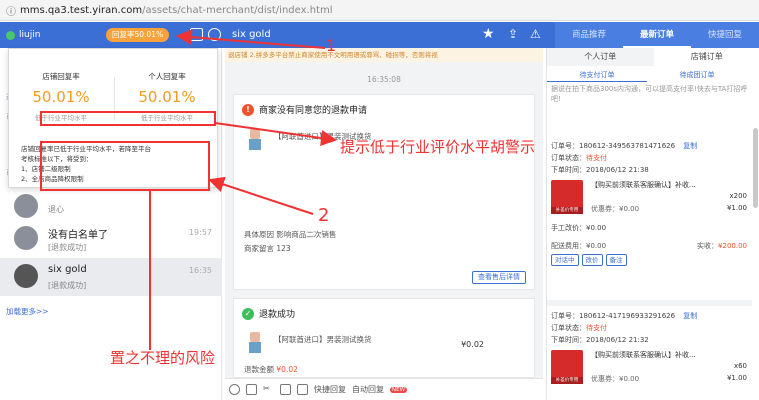 This screenshot has height=400, width=759. What do you see at coordinates (755, 168) in the screenshot?
I see `scrollbar` at bounding box center [755, 168].